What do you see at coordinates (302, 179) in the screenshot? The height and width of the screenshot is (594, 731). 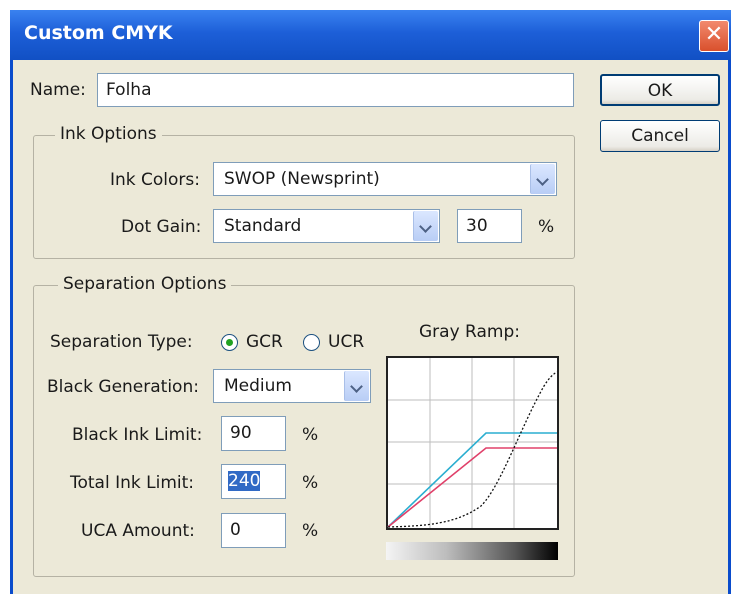 I see `ink-colors-value: SWOP (Newsprint)` at bounding box center [302, 179].